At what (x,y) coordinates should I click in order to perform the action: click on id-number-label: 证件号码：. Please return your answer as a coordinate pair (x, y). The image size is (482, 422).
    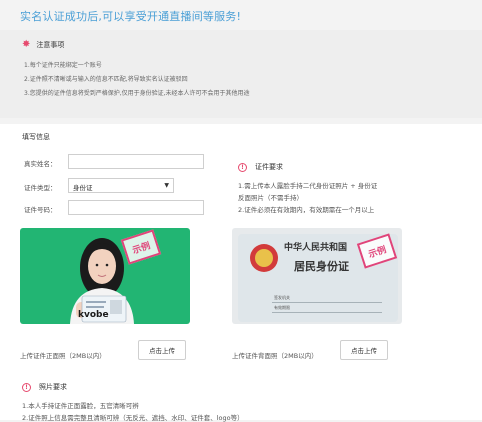
    Looking at the image, I should click on (40, 210).